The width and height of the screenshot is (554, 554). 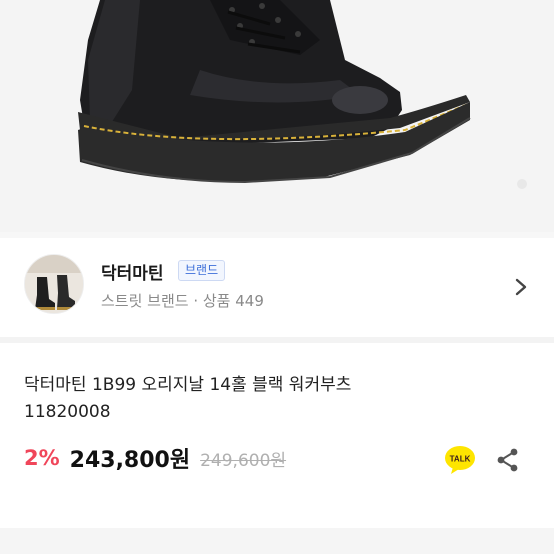 What do you see at coordinates (132, 271) in the screenshot?
I see `brand-name: 닥터마틴` at bounding box center [132, 271].